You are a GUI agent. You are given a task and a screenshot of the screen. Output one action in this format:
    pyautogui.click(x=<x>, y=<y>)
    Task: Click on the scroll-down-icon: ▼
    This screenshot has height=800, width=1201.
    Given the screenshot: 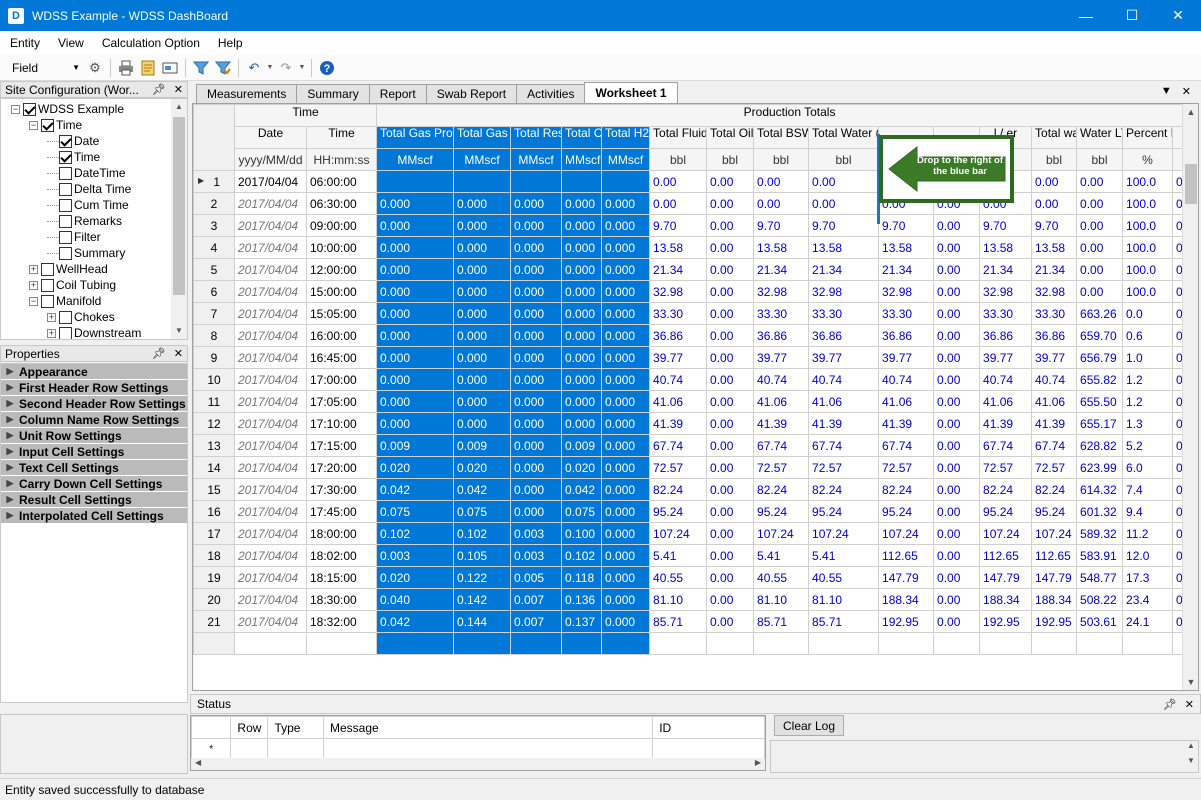 What is the action you would take?
    pyautogui.click(x=179, y=331)
    